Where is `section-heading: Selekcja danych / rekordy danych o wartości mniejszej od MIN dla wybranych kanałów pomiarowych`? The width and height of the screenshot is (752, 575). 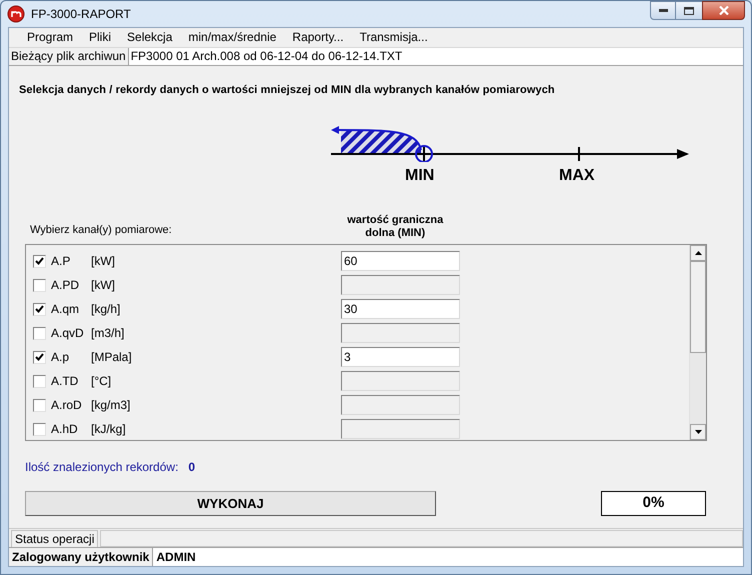 section-heading: Selekcja danych / rekordy danych o wartości mniejszej od MIN dla wybranych kanałów pomiarowych is located at coordinates (287, 90).